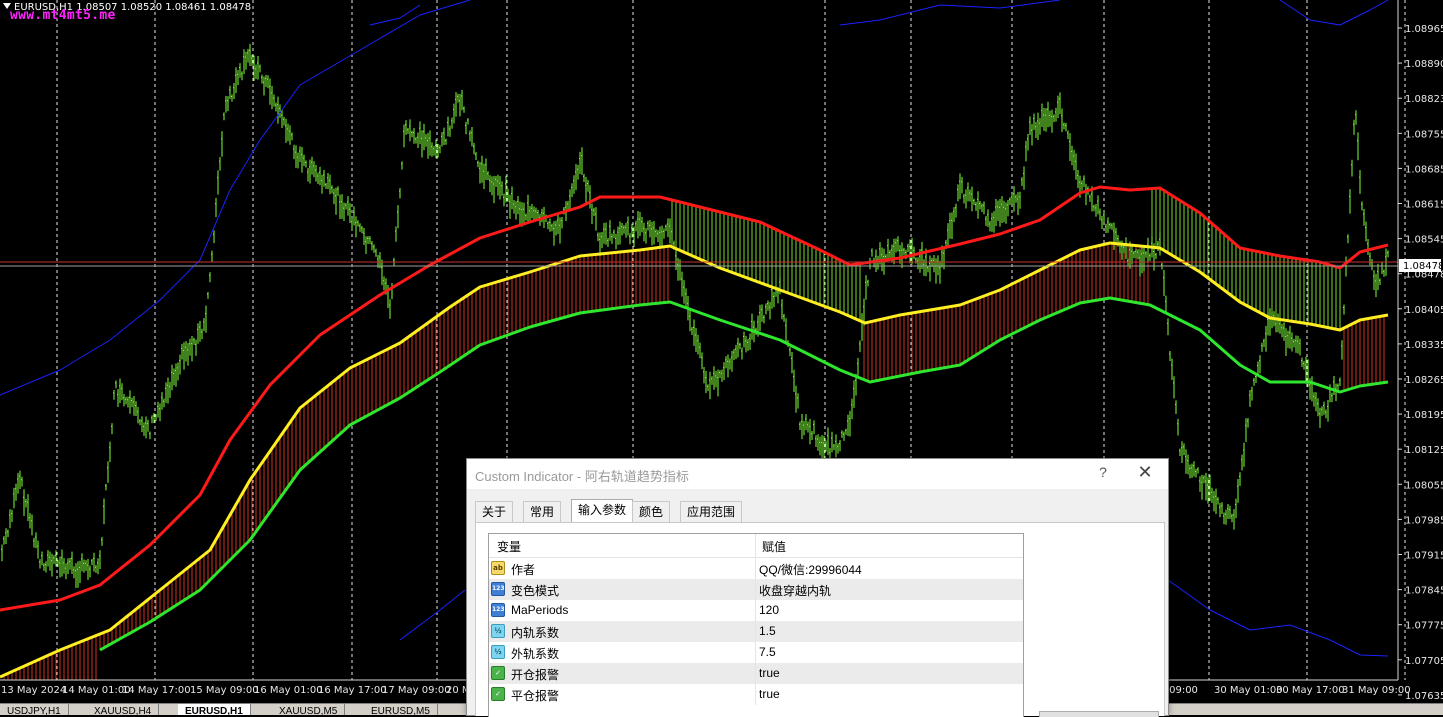 The width and height of the screenshot is (1443, 717). What do you see at coordinates (1424, 64) in the screenshot?
I see `price-tick-label: 1.08890` at bounding box center [1424, 64].